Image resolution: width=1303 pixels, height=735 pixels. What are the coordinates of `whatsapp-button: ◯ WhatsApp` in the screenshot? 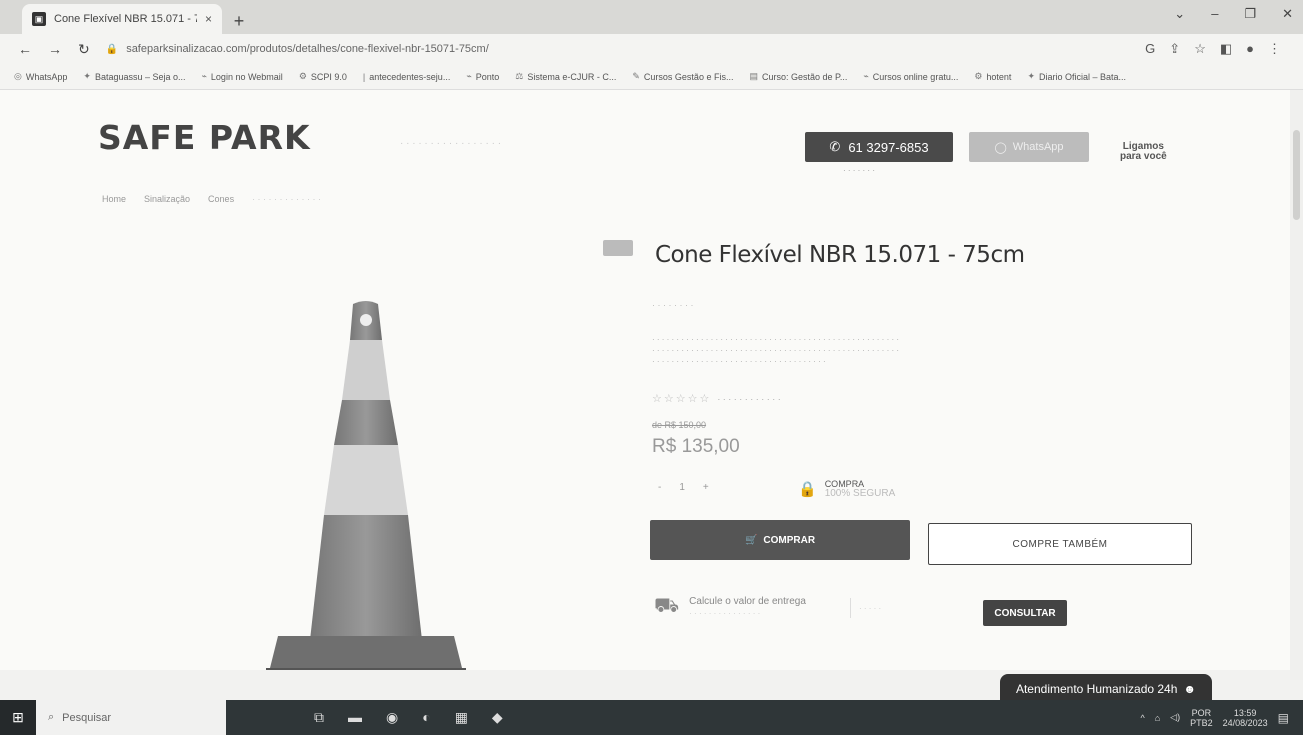 It's located at (1029, 147).